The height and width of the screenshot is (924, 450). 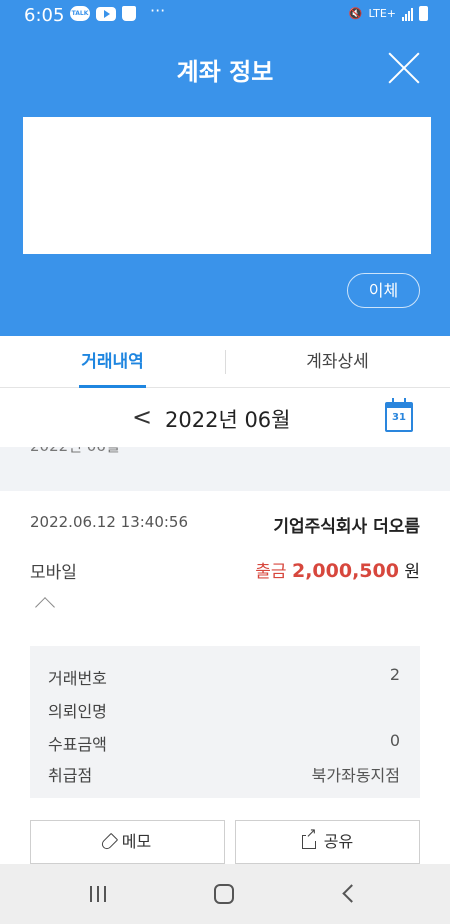 What do you see at coordinates (44, 15) in the screenshot?
I see `status-time: 6:05` at bounding box center [44, 15].